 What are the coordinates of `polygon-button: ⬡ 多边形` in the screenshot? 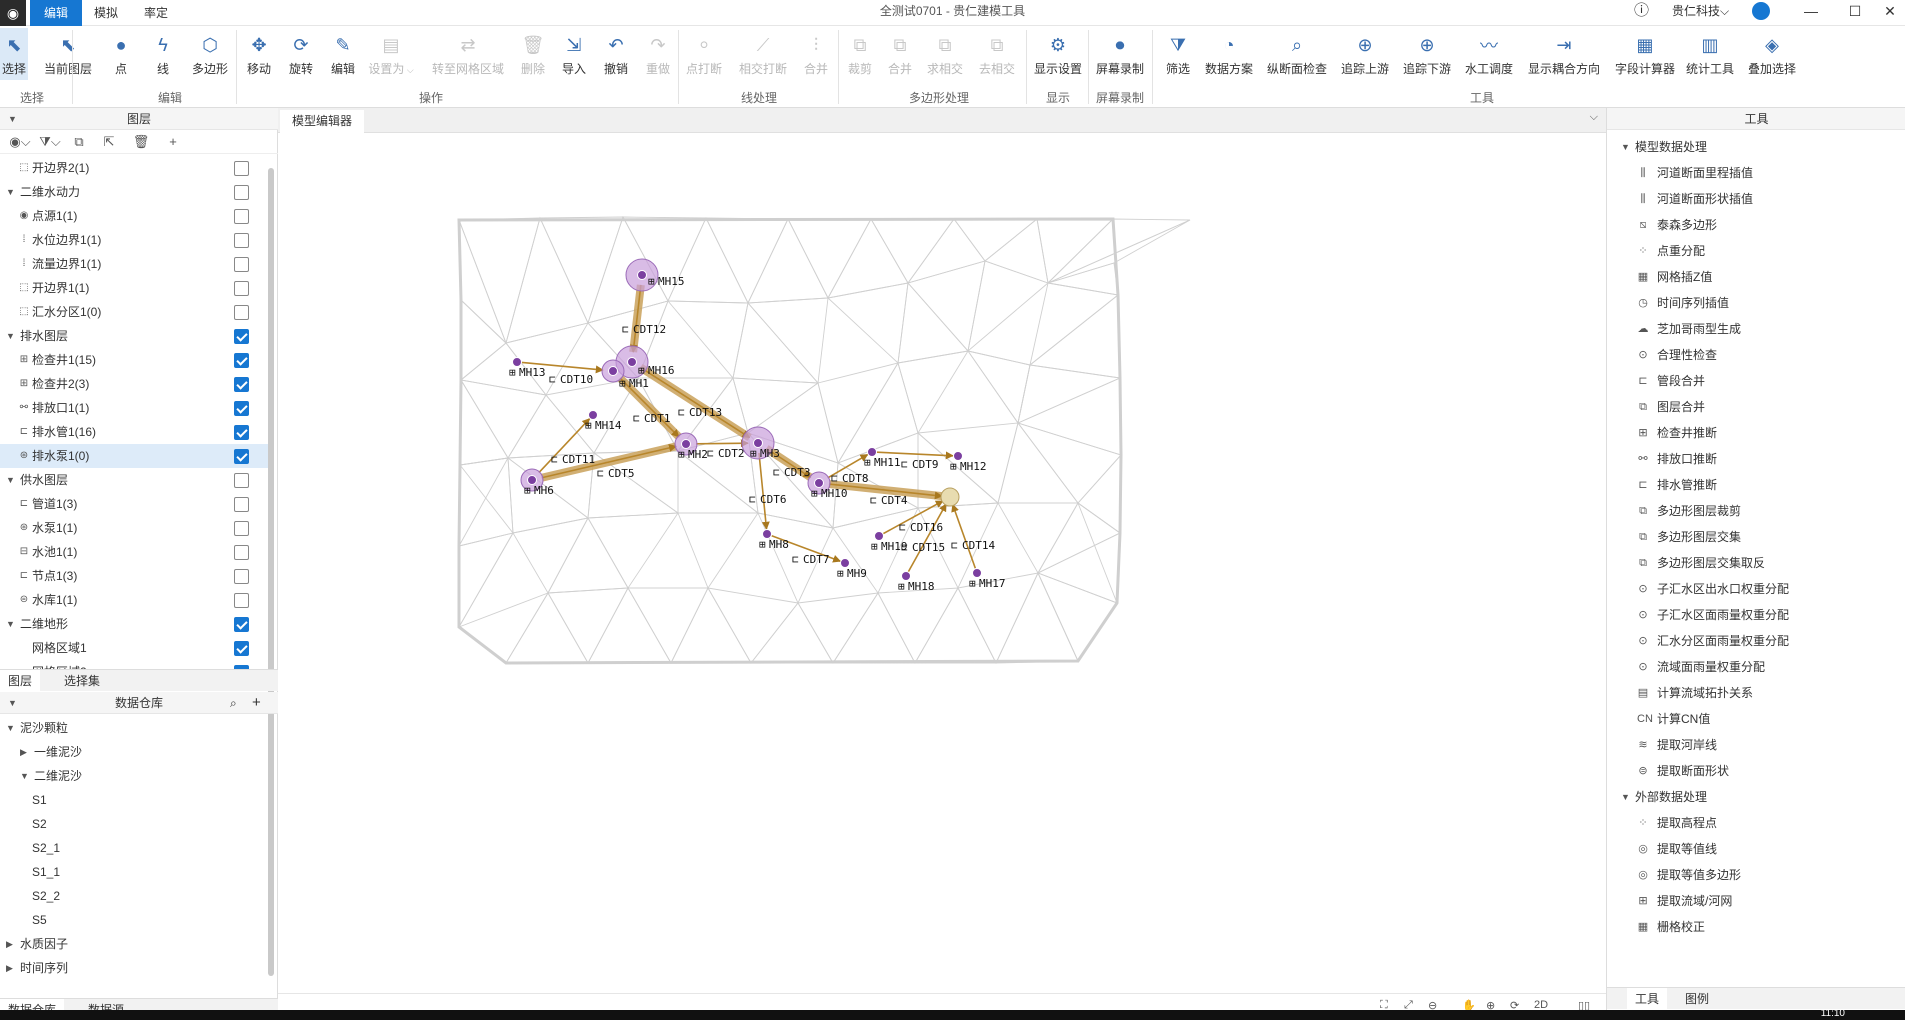 It's located at (210, 54).